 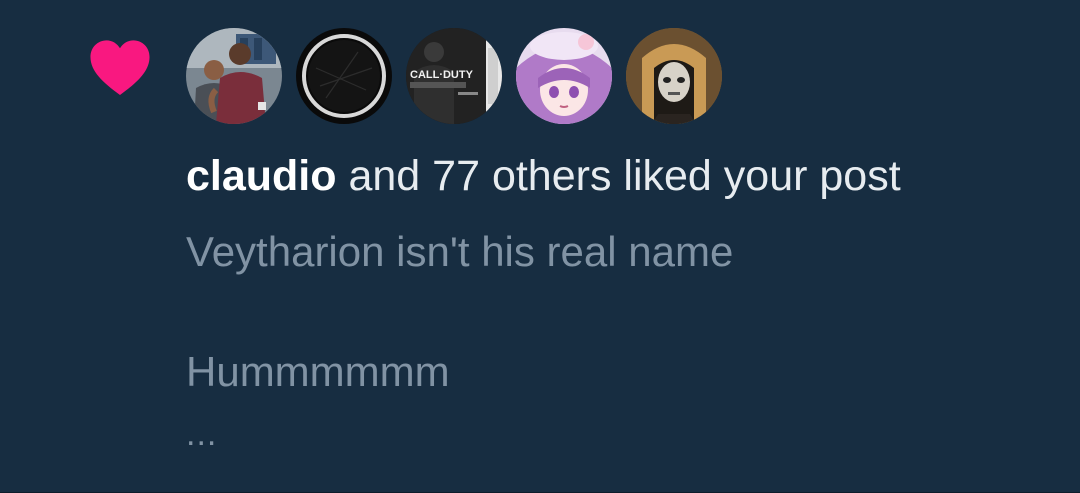 I want to click on action-text: and 77 others liked your post, so click(x=618, y=176).